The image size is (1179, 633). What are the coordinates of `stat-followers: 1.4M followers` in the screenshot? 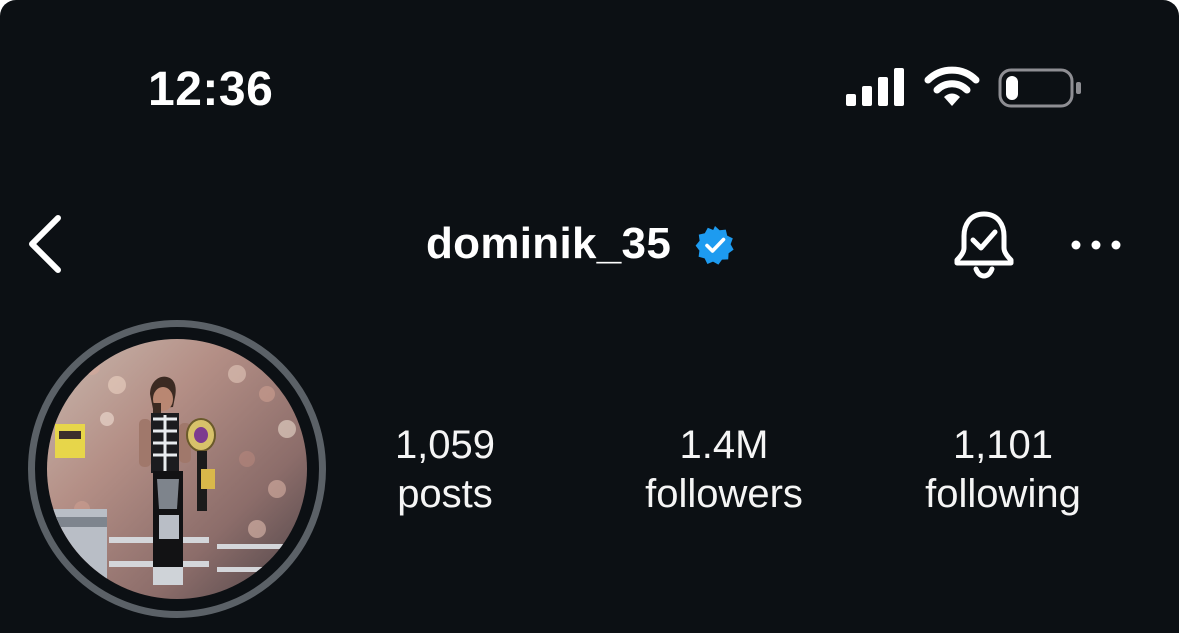 It's located at (724, 471).